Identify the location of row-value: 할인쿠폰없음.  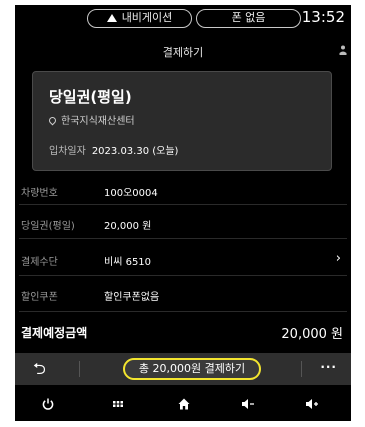
(132, 297).